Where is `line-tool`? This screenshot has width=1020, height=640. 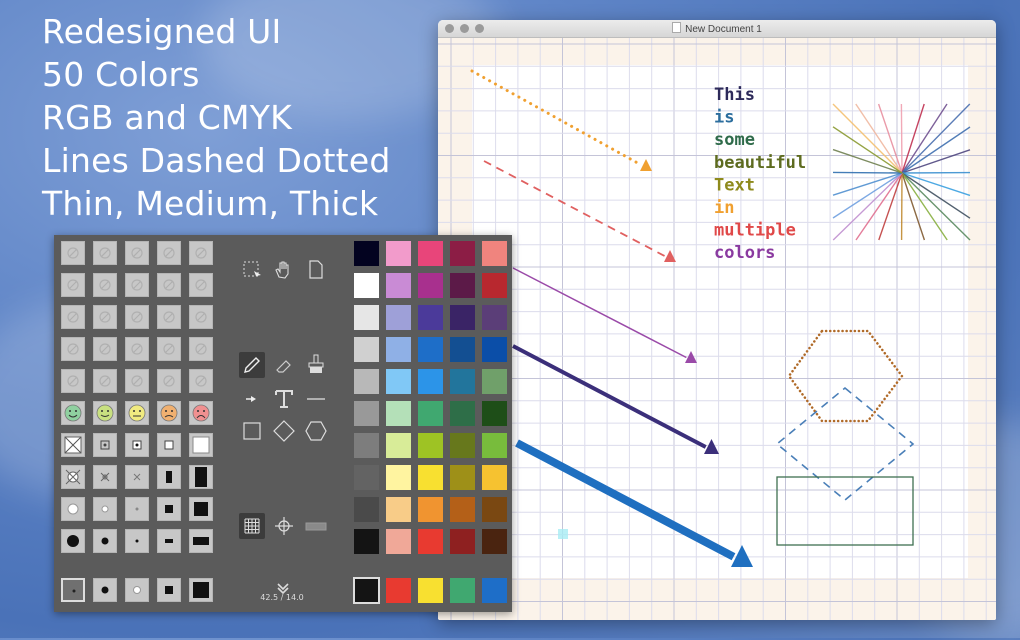 line-tool is located at coordinates (316, 399).